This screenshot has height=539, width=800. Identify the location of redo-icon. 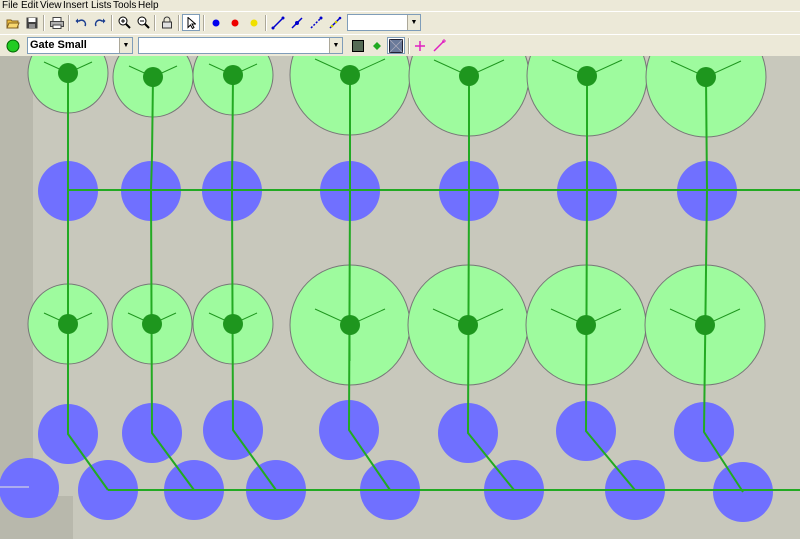
(100, 22).